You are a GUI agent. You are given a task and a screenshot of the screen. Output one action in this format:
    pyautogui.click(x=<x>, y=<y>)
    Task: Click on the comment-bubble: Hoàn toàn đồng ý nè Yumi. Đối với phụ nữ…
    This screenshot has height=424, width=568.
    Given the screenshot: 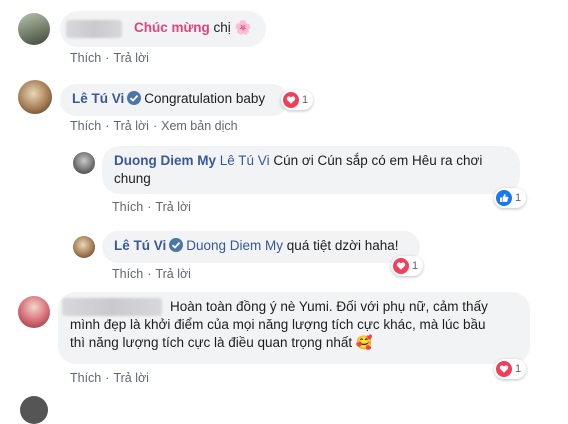 What is the action you would take?
    pyautogui.click(x=294, y=328)
    